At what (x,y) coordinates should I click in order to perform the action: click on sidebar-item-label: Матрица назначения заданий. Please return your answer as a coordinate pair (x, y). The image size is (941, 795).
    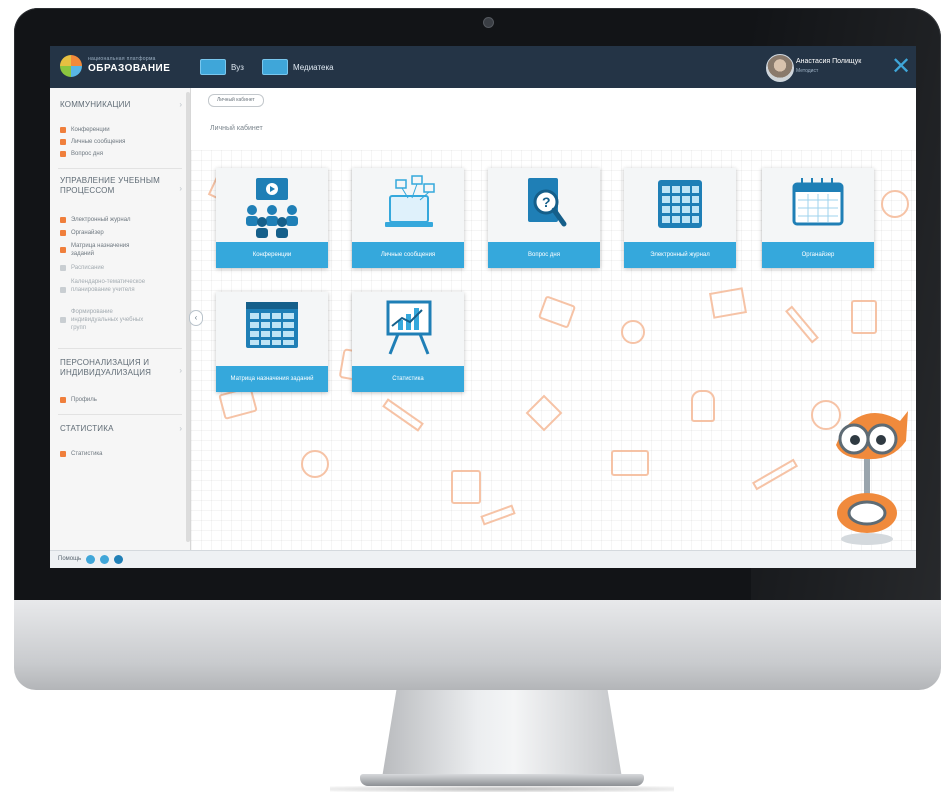
    Looking at the image, I should click on (100, 250).